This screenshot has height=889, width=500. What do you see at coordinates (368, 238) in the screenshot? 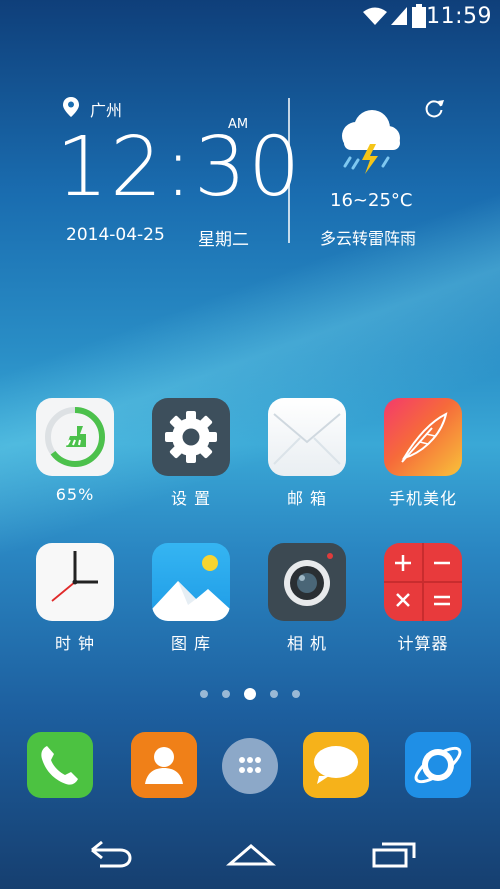
I see `weather-description: 多云转雷阵雨` at bounding box center [368, 238].